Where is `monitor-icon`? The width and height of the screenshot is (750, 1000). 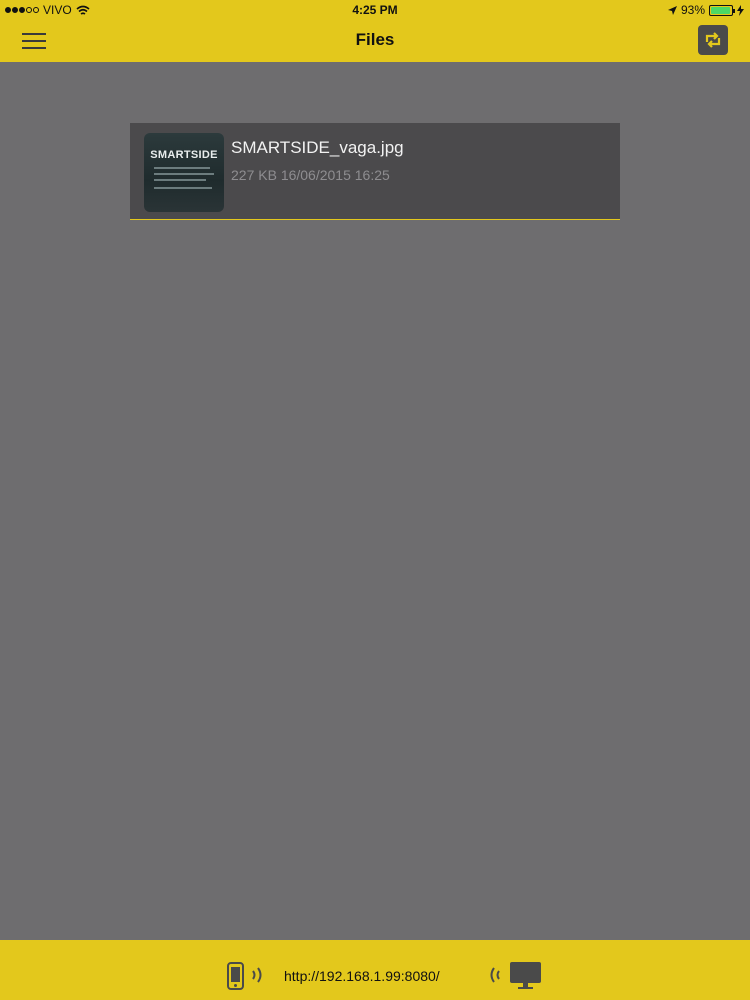
monitor-icon is located at coordinates (525, 975).